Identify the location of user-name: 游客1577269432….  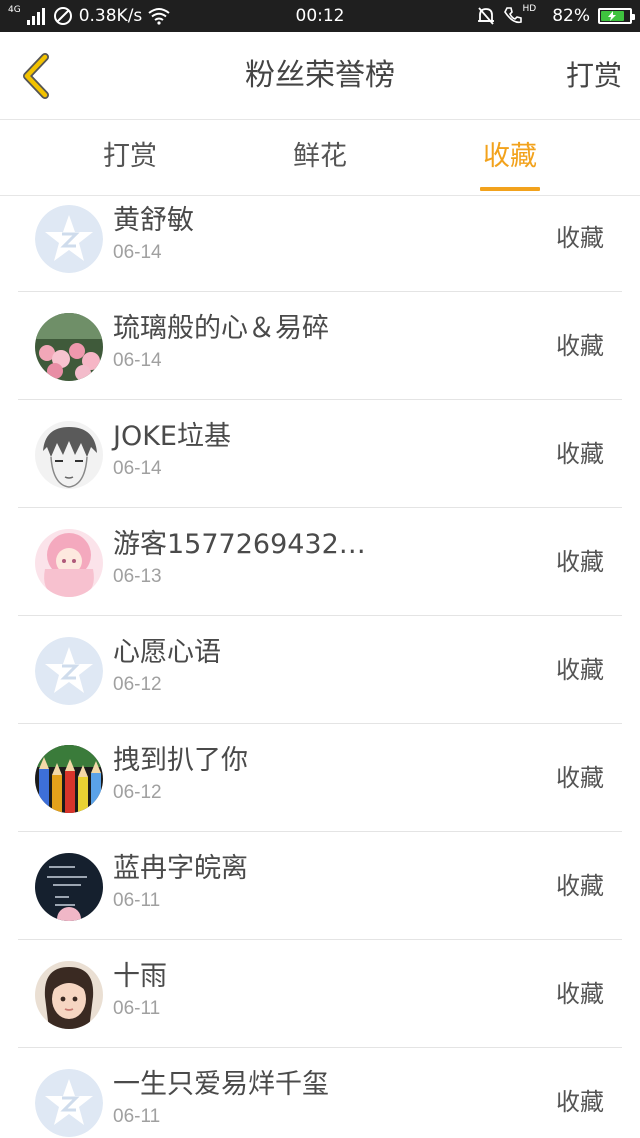
(239, 544).